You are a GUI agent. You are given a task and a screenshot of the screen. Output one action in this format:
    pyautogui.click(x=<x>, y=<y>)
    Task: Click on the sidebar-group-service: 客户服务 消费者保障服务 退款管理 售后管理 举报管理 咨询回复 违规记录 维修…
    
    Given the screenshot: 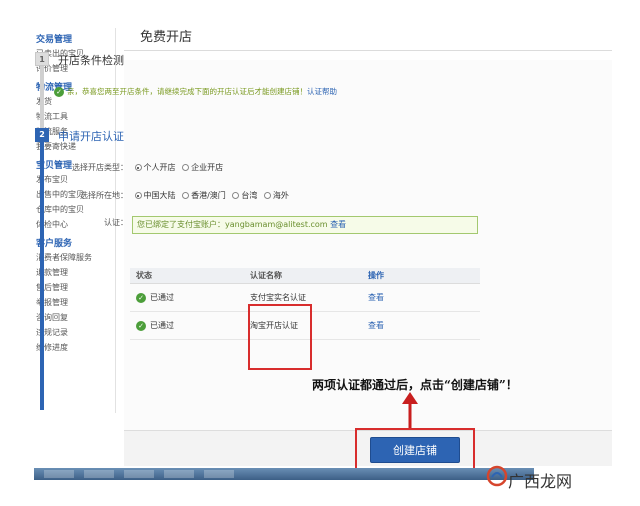 What is the action you would take?
    pyautogui.click(x=67, y=296)
    